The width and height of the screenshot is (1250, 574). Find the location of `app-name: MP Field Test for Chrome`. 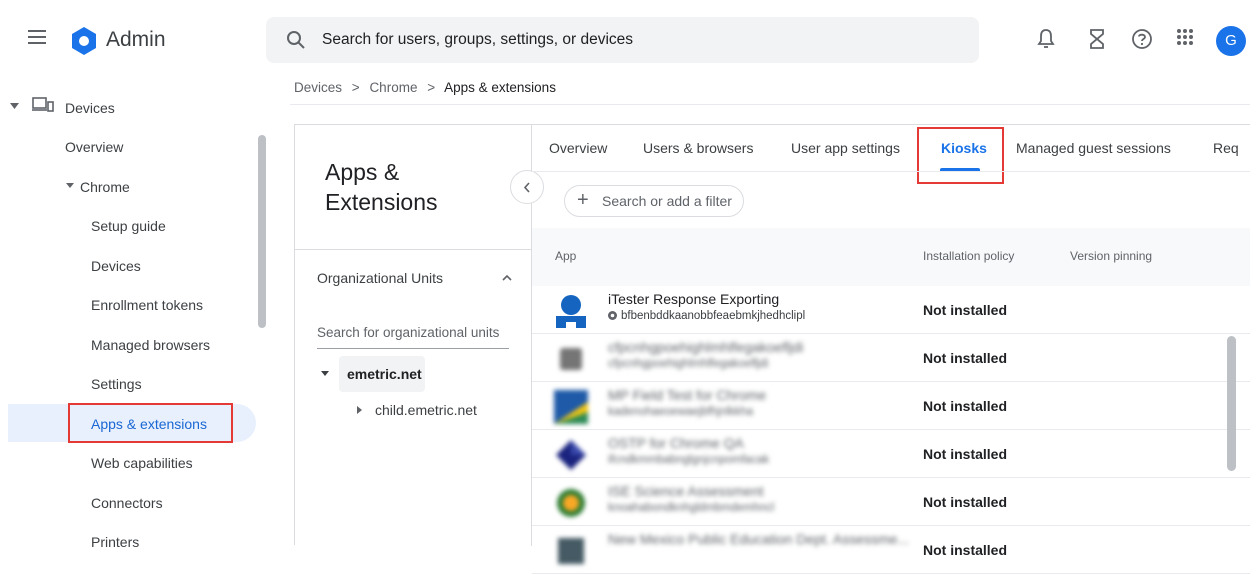

app-name: MP Field Test for Chrome is located at coordinates (687, 395).